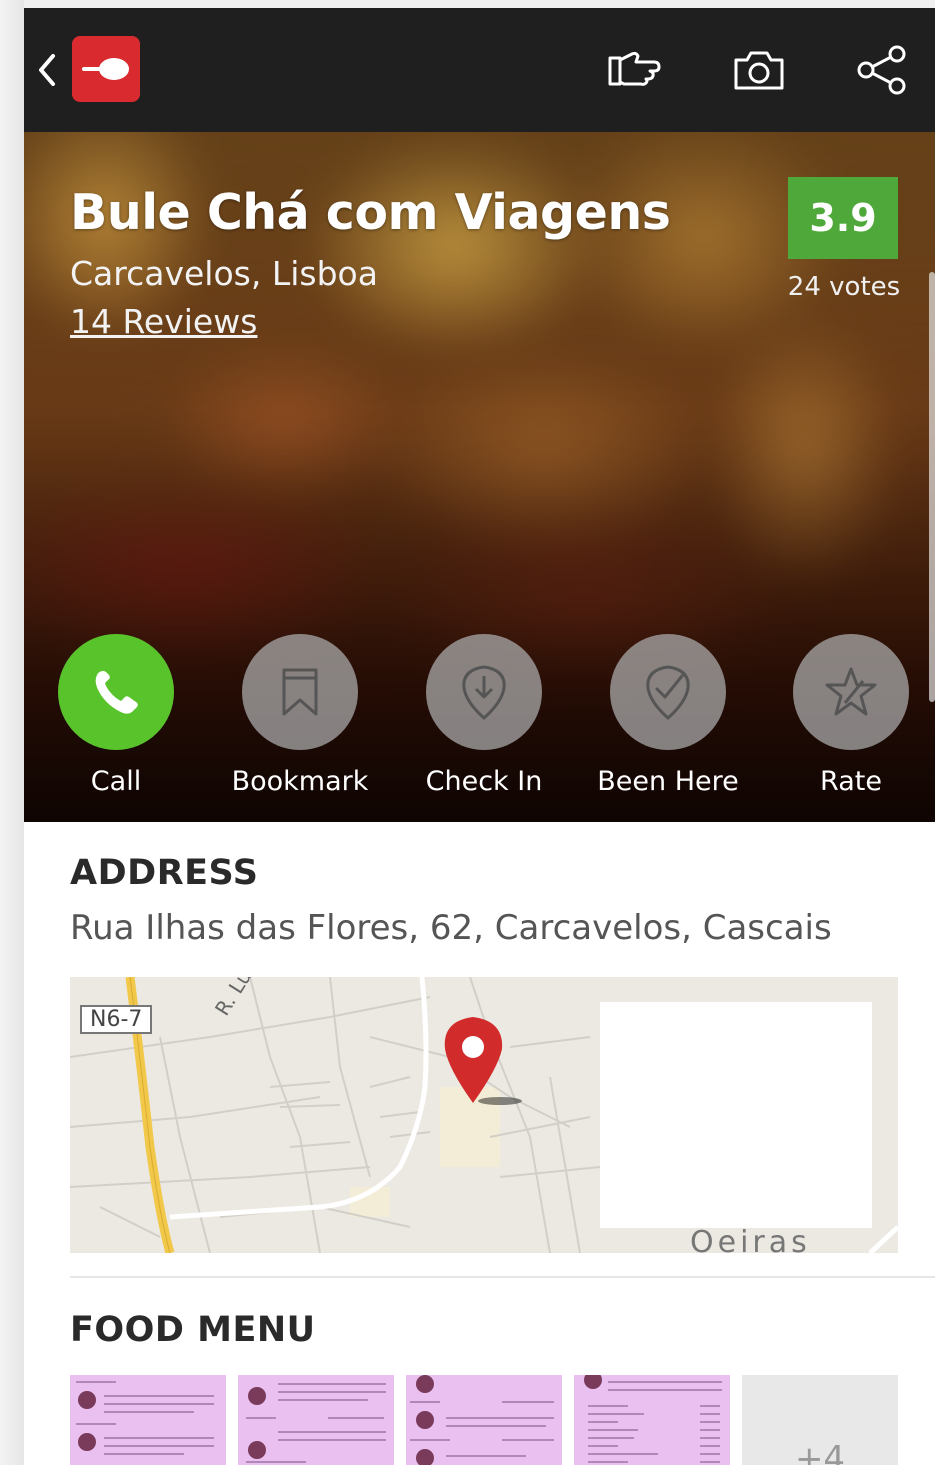 The height and width of the screenshot is (1465, 935). What do you see at coordinates (479, 70) in the screenshot?
I see `top-bar` at bounding box center [479, 70].